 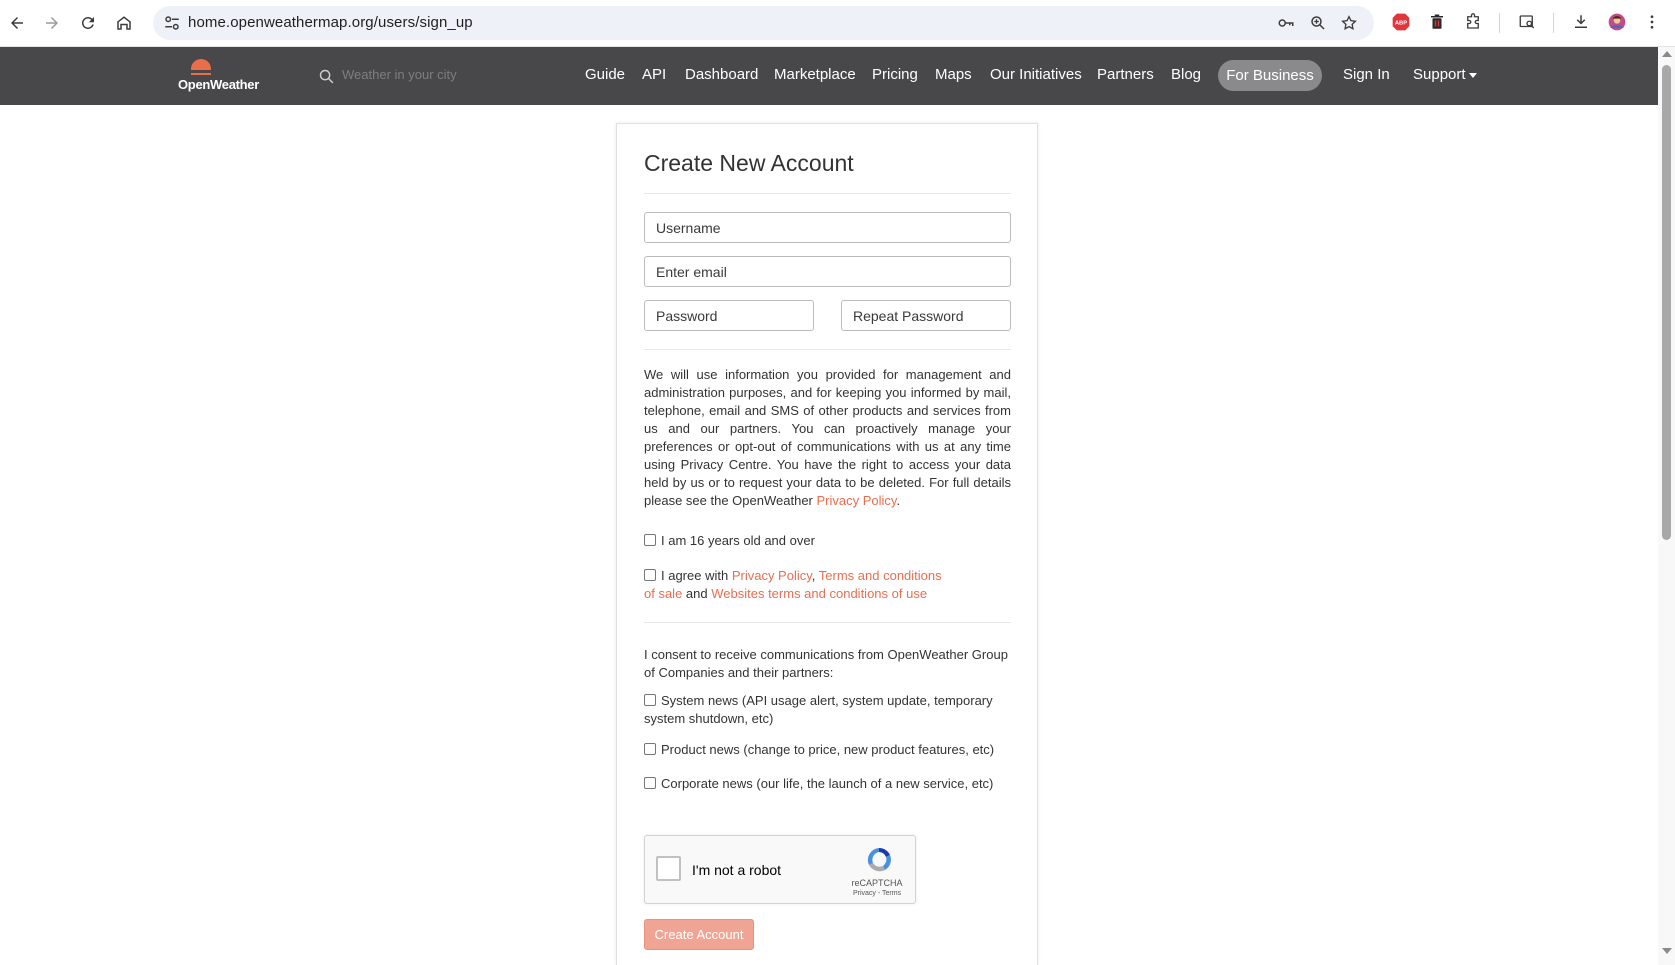 I want to click on agree-checkbox, so click(x=650, y=575).